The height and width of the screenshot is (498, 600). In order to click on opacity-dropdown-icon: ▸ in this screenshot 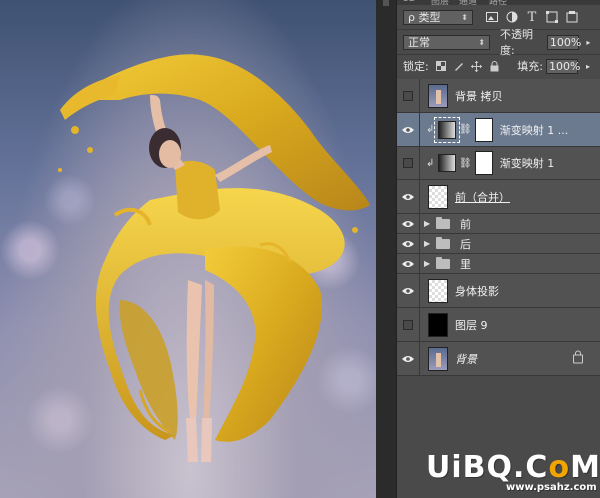, I will do `click(588, 42)`.